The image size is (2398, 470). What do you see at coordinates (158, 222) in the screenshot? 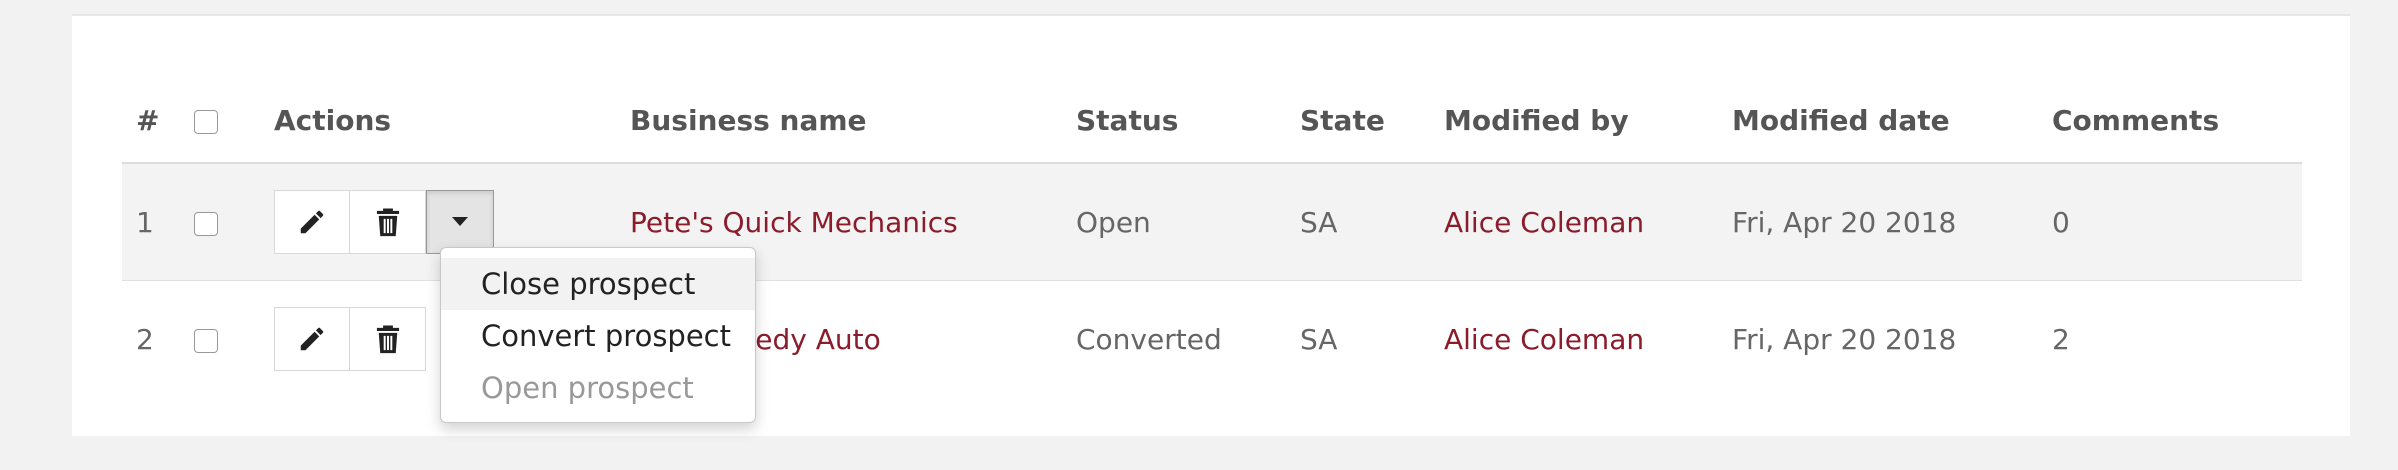
I see `row-number: 1` at bounding box center [158, 222].